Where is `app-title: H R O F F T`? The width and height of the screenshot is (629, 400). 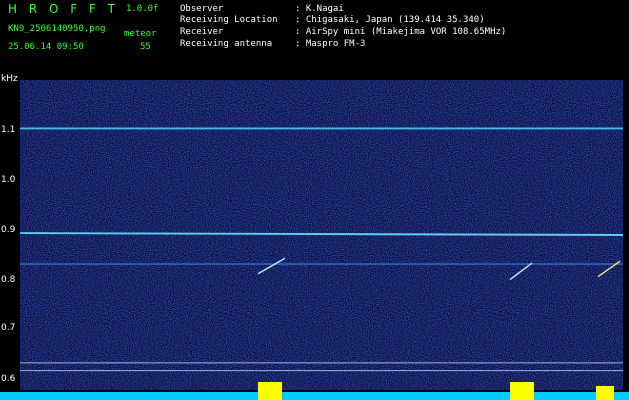
app-title: H R O F F T is located at coordinates (64, 9).